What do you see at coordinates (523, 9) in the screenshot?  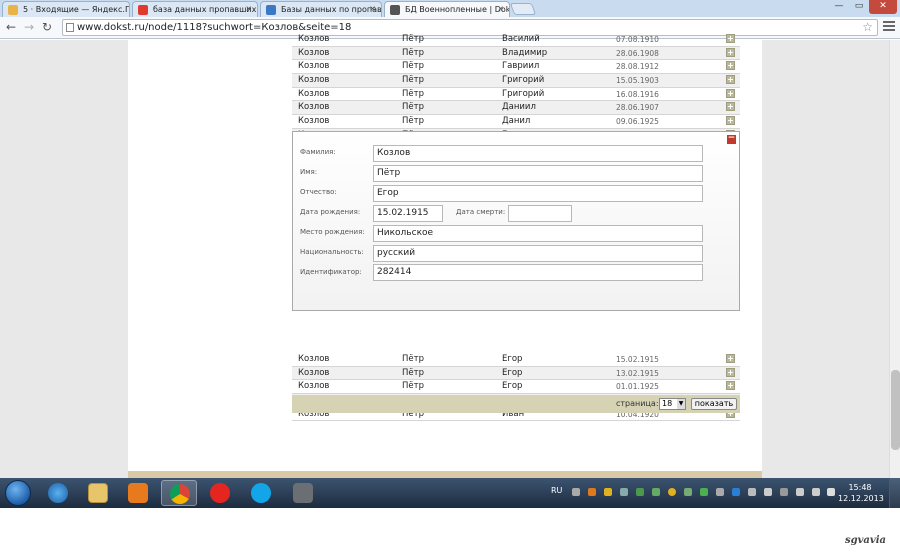 I see `new-tab-button` at bounding box center [523, 9].